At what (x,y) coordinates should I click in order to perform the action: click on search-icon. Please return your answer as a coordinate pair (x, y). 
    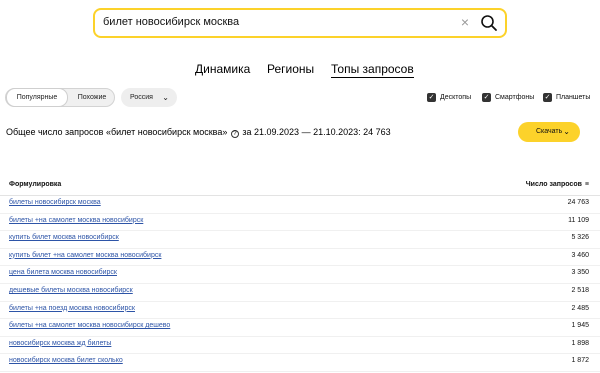
    Looking at the image, I should click on (489, 23).